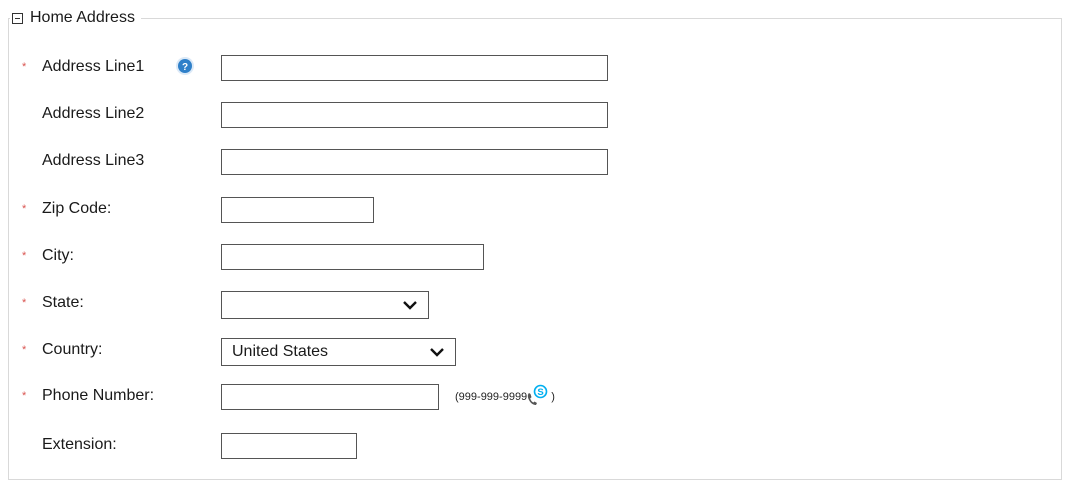 This screenshot has height=485, width=1069. Describe the element at coordinates (330, 397) in the screenshot. I see `phone-number-input` at that location.